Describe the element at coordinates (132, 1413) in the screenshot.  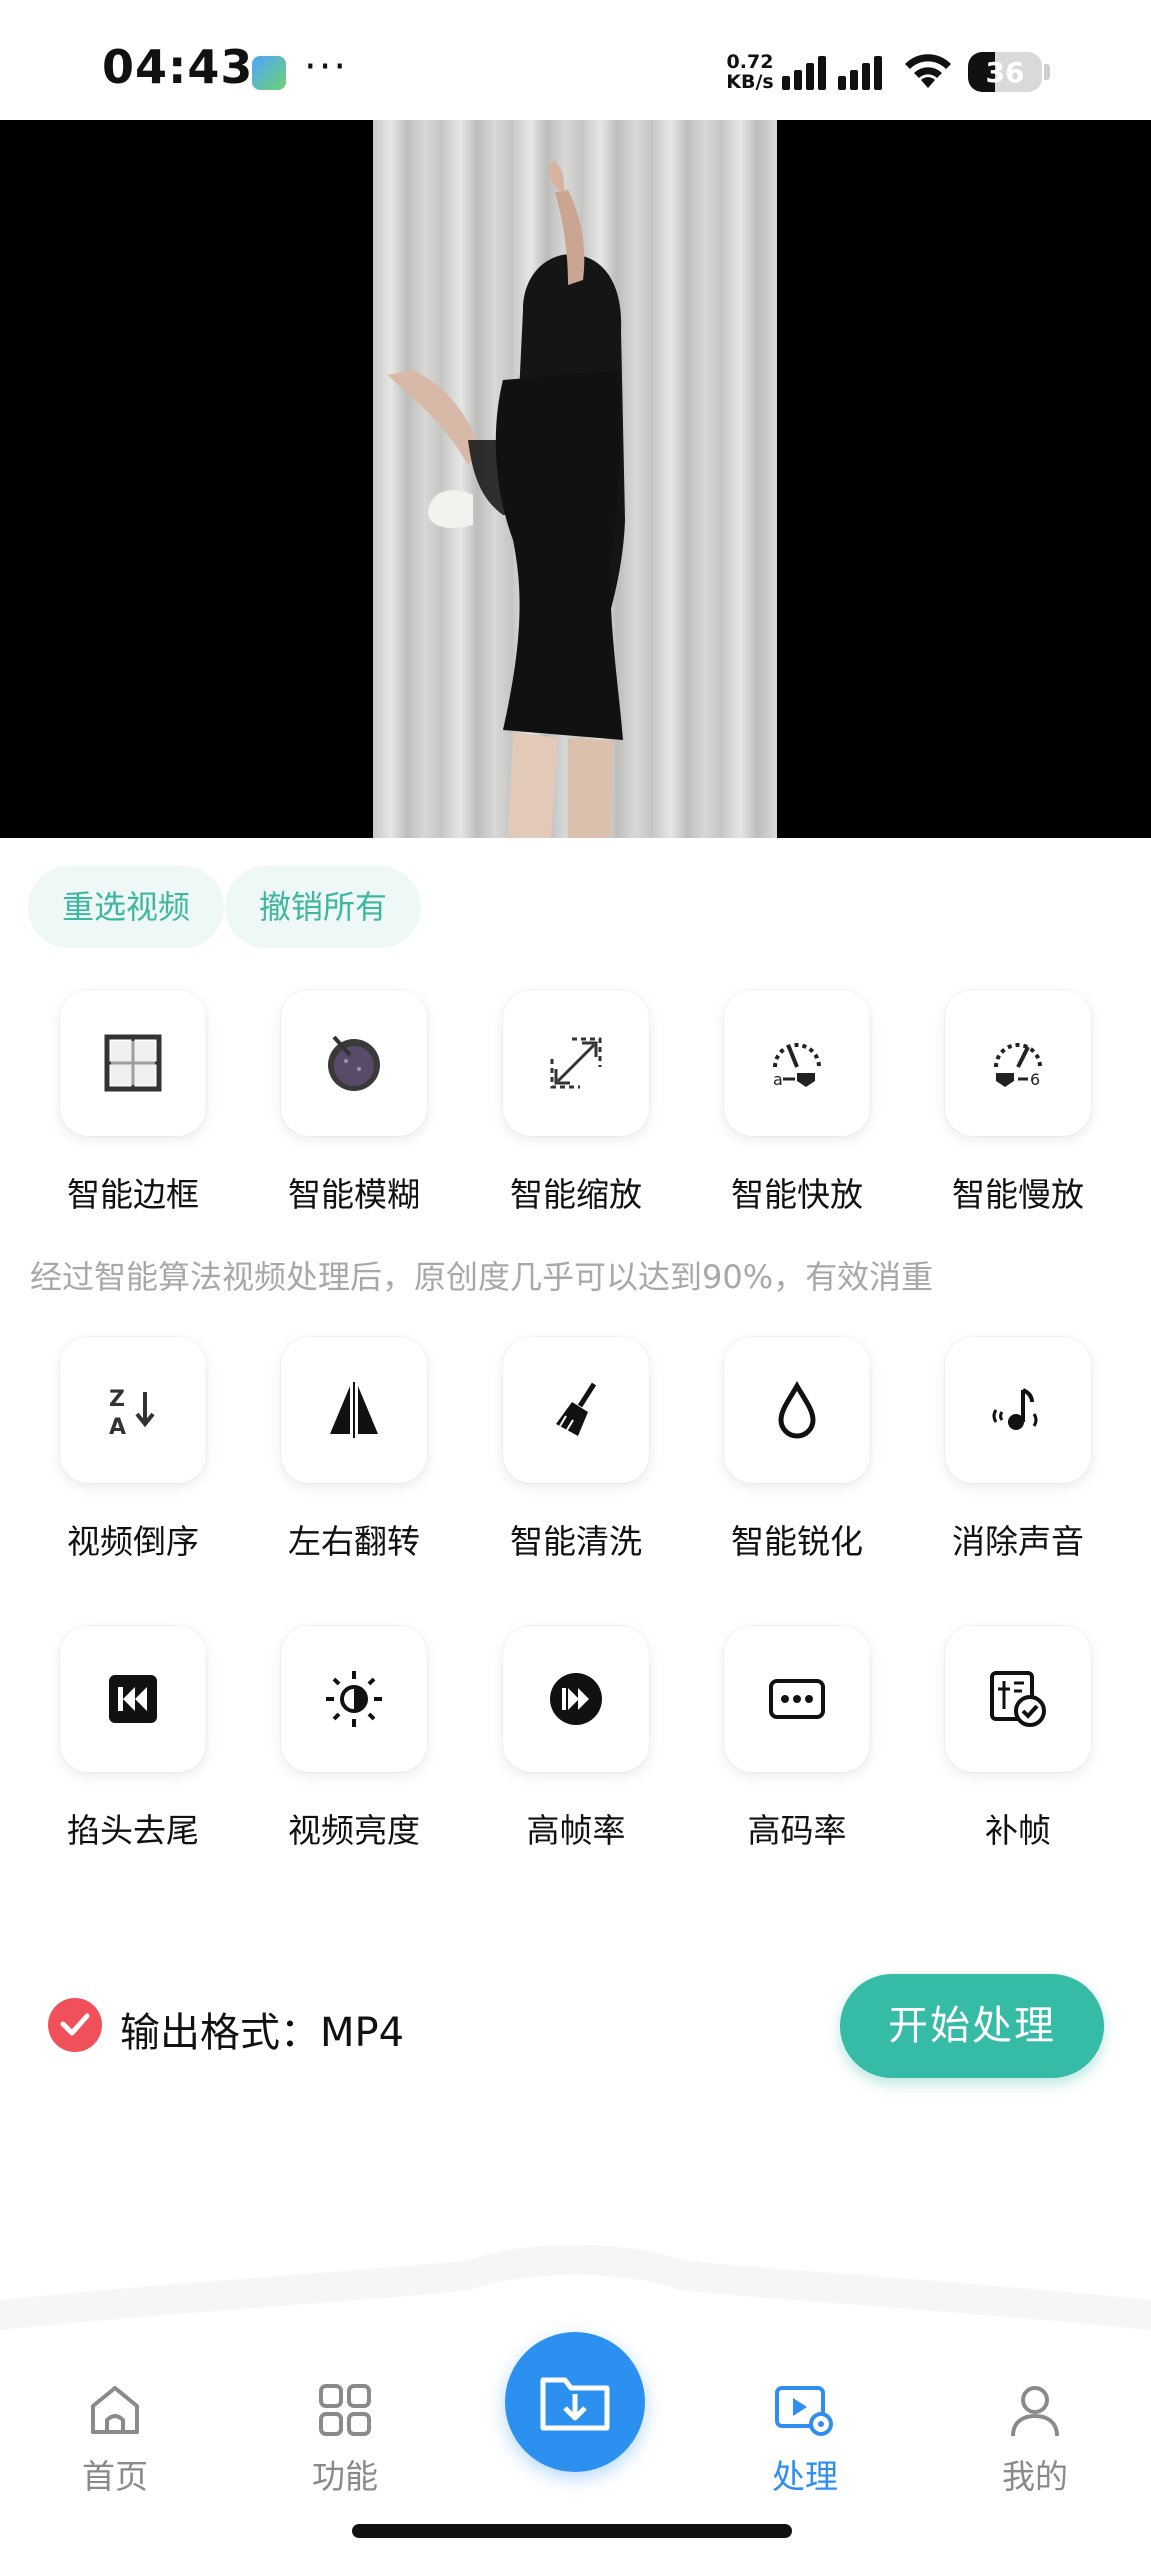
I see `sort-reverse-icon: Z A` at that location.